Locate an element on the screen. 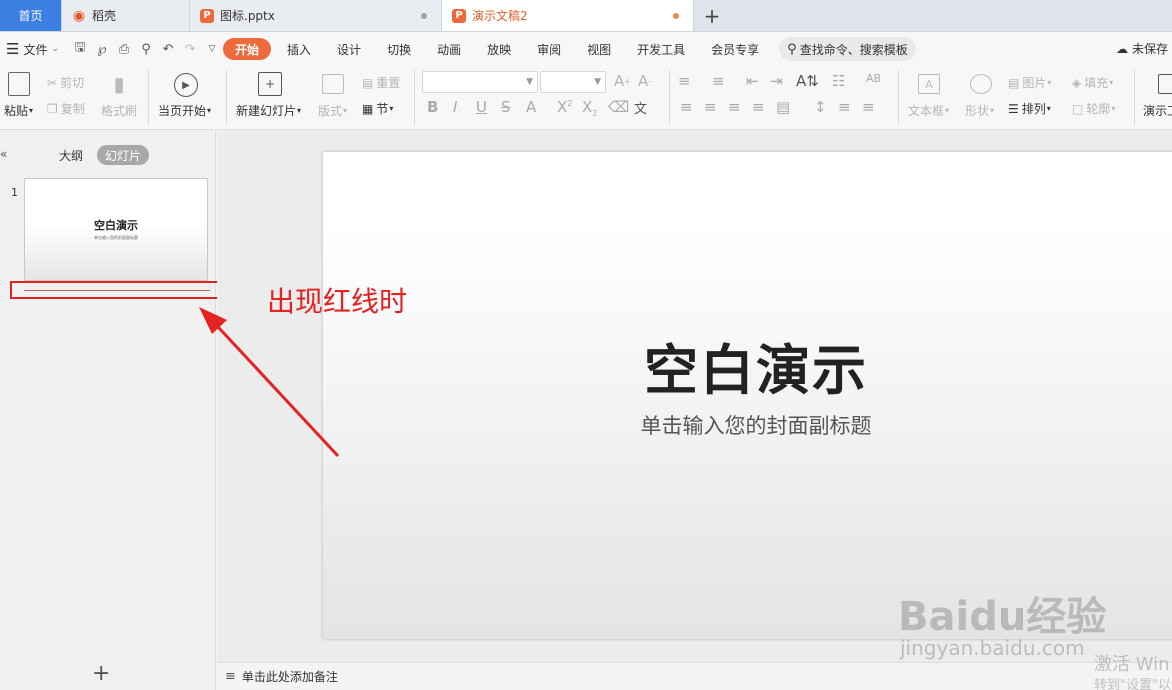 This screenshot has height=690, width=1172. tab-transitions: 切换 is located at coordinates (399, 49).